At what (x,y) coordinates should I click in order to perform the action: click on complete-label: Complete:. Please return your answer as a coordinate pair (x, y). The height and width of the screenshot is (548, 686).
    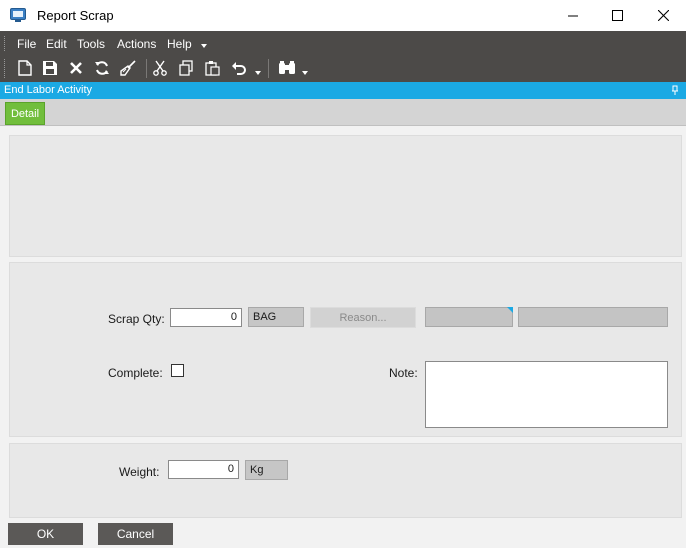
    Looking at the image, I should click on (135, 373).